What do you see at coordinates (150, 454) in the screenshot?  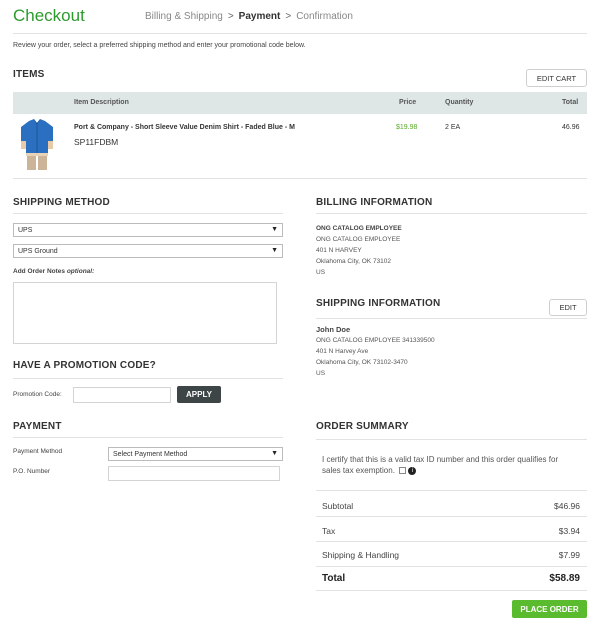 I see `payment-method-value: Select Payment Method` at bounding box center [150, 454].